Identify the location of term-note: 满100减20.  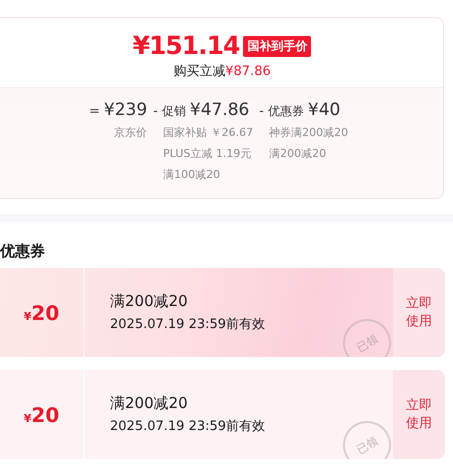
(191, 175).